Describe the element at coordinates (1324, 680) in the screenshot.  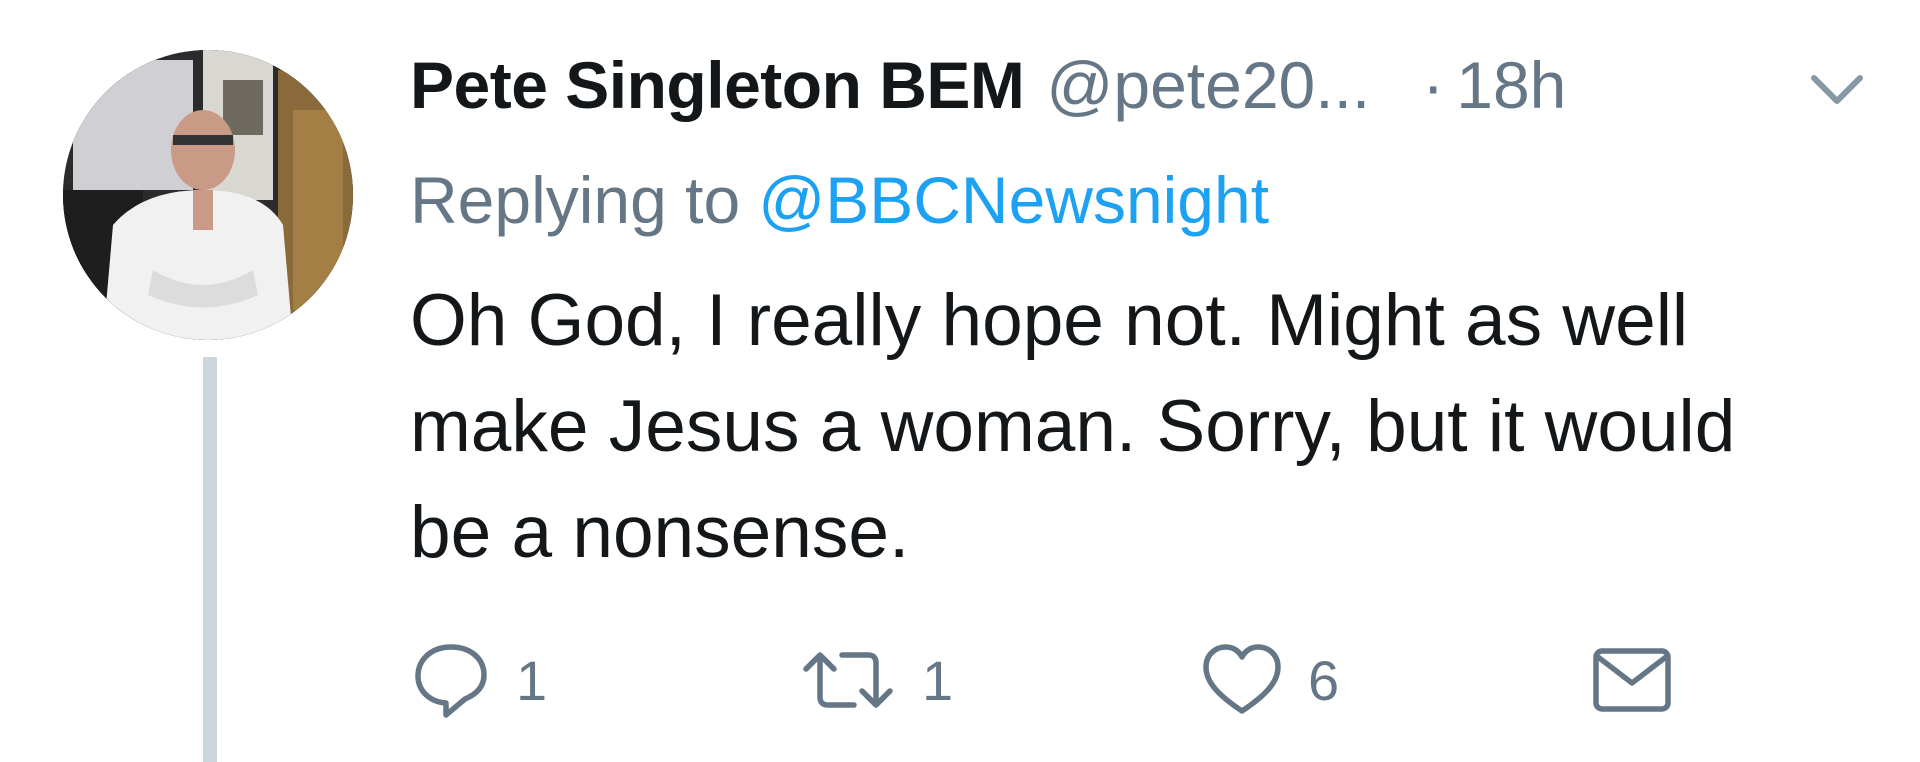
I see `like-count: 6` at that location.